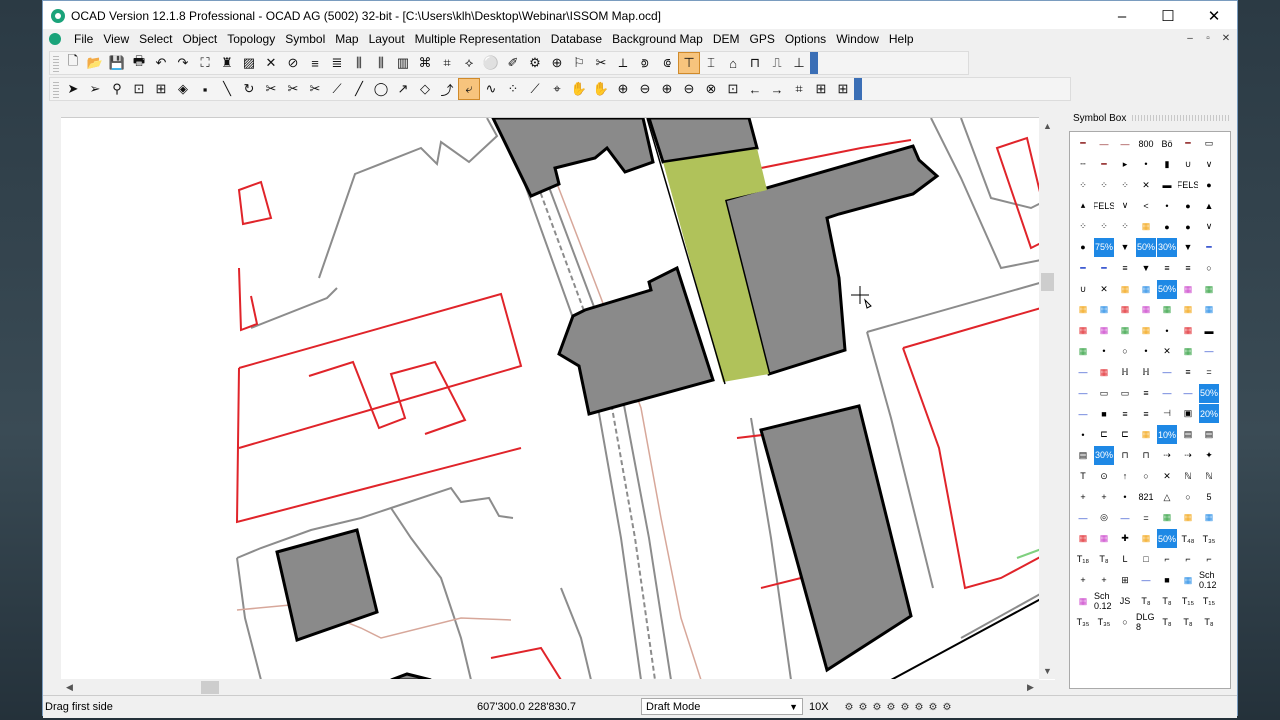 This screenshot has height=720, width=1280. What do you see at coordinates (667, 63) in the screenshot?
I see `toolbar1-tool-icon: ⟃` at bounding box center [667, 63].